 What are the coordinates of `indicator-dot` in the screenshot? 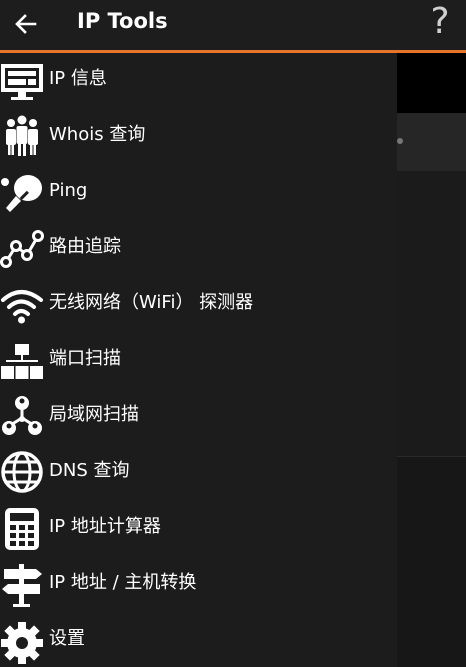 It's located at (400, 141).